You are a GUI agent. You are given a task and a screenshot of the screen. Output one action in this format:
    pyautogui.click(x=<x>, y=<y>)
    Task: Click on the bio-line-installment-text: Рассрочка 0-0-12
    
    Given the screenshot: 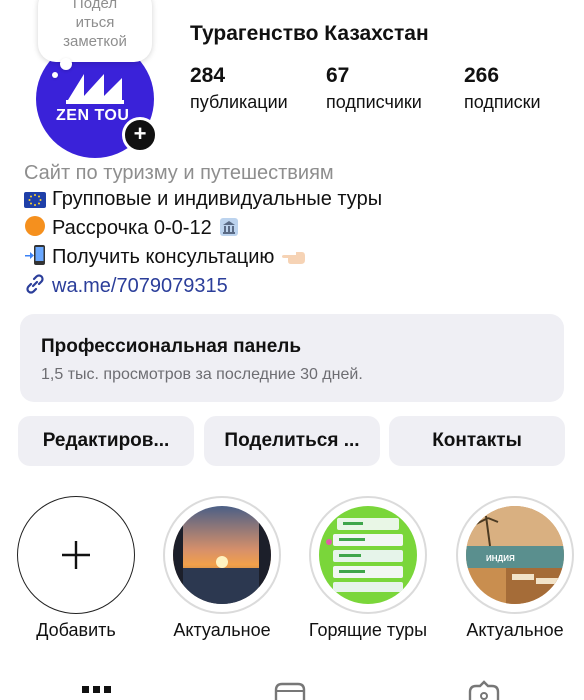 What is the action you would take?
    pyautogui.click(x=132, y=228)
    